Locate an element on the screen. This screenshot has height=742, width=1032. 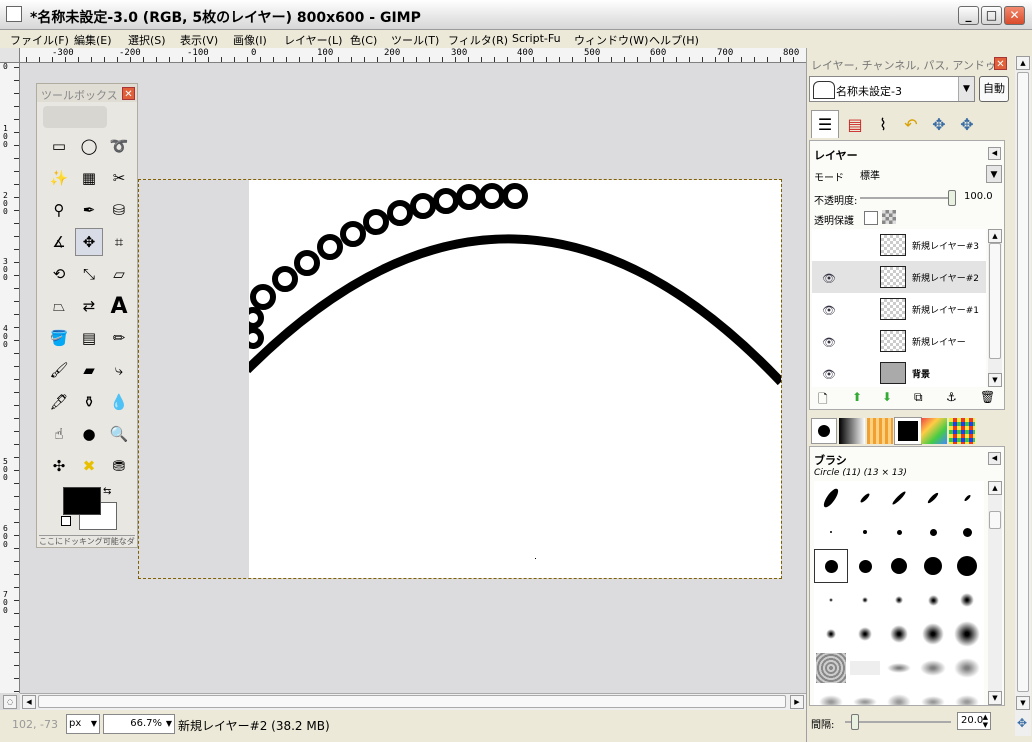
tab-fg-bg-colors is located at coordinates (908, 431).